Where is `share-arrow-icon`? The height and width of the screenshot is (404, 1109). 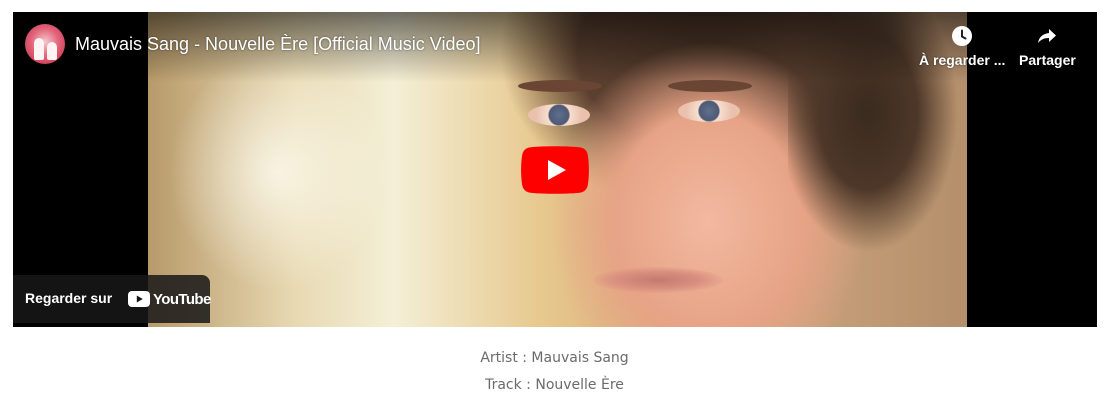 share-arrow-icon is located at coordinates (1047, 36).